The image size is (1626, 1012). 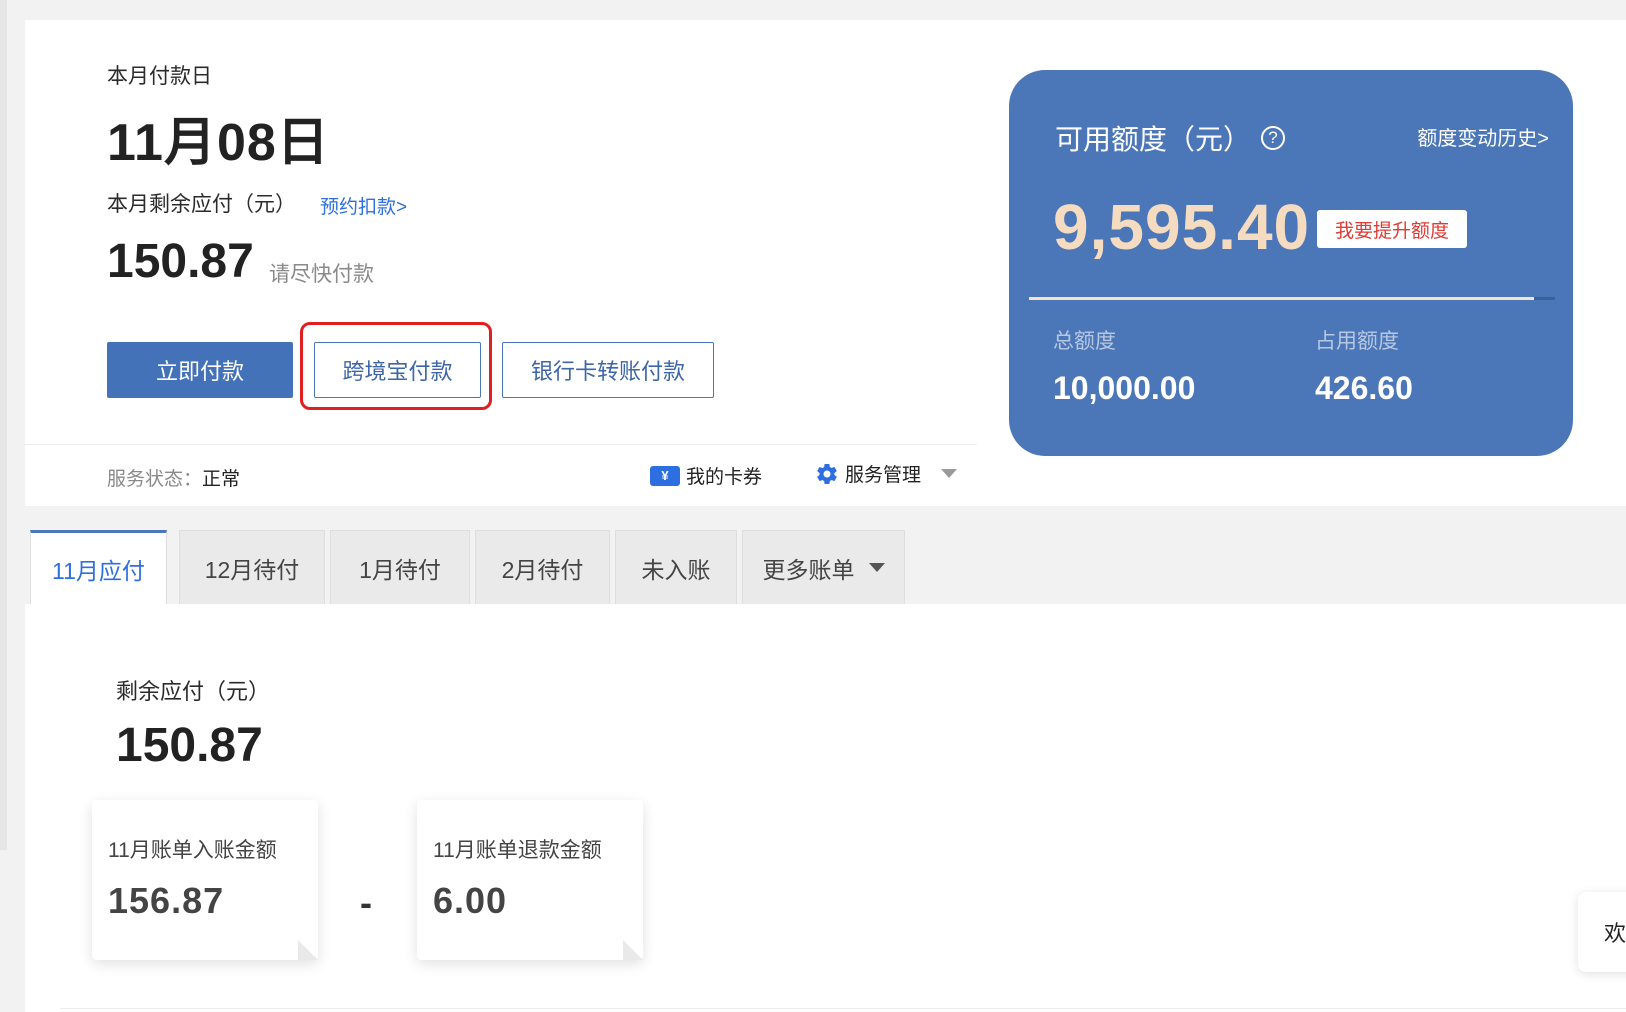 What do you see at coordinates (517, 850) in the screenshot?
I see `refund-amount-label: 11月账单退款金额` at bounding box center [517, 850].